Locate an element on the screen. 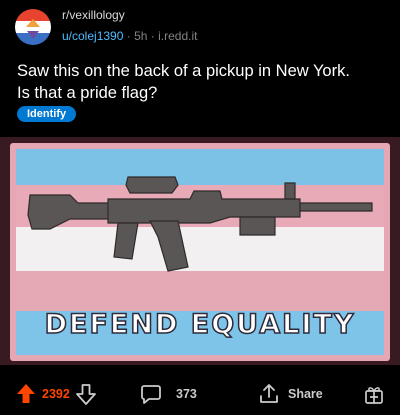 The image size is (400, 415). downvote-arrow-icon is located at coordinates (85, 394).